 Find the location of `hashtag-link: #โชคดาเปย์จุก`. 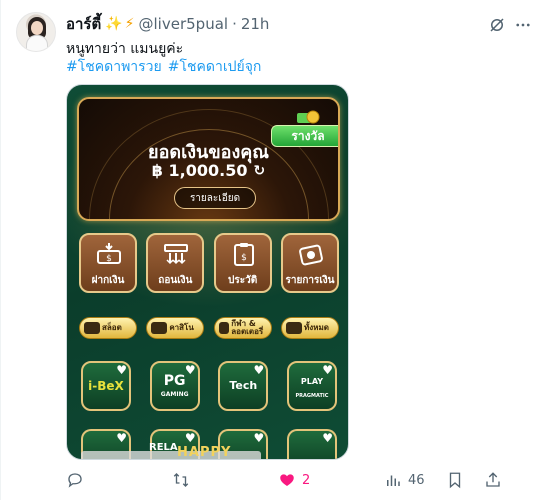

hashtag-link: #โชคดาเปย์จุก is located at coordinates (215, 67).